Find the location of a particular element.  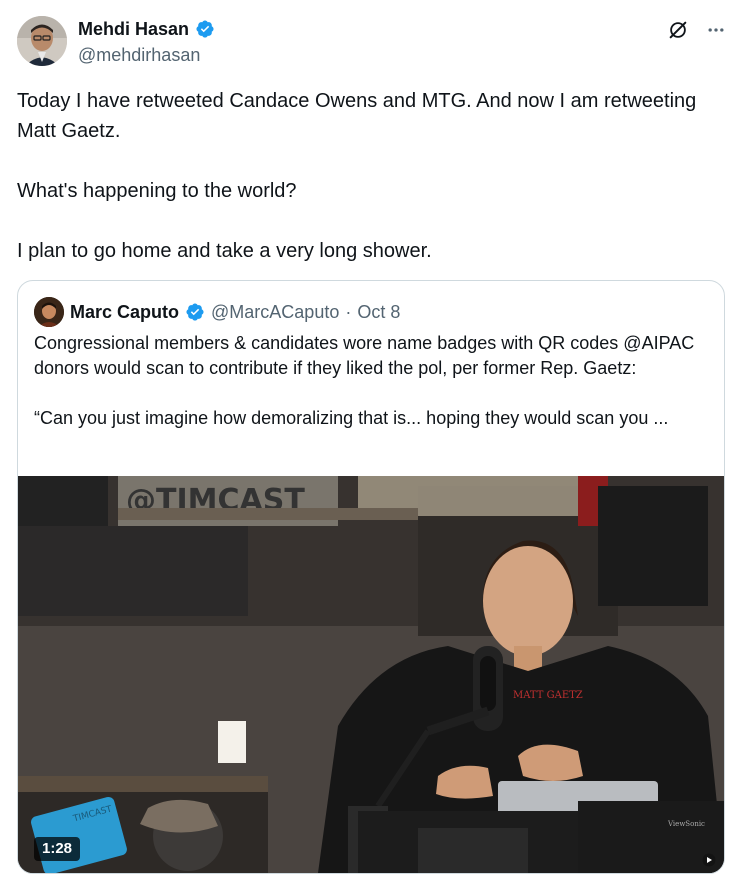

grok-icon is located at coordinates (678, 30).